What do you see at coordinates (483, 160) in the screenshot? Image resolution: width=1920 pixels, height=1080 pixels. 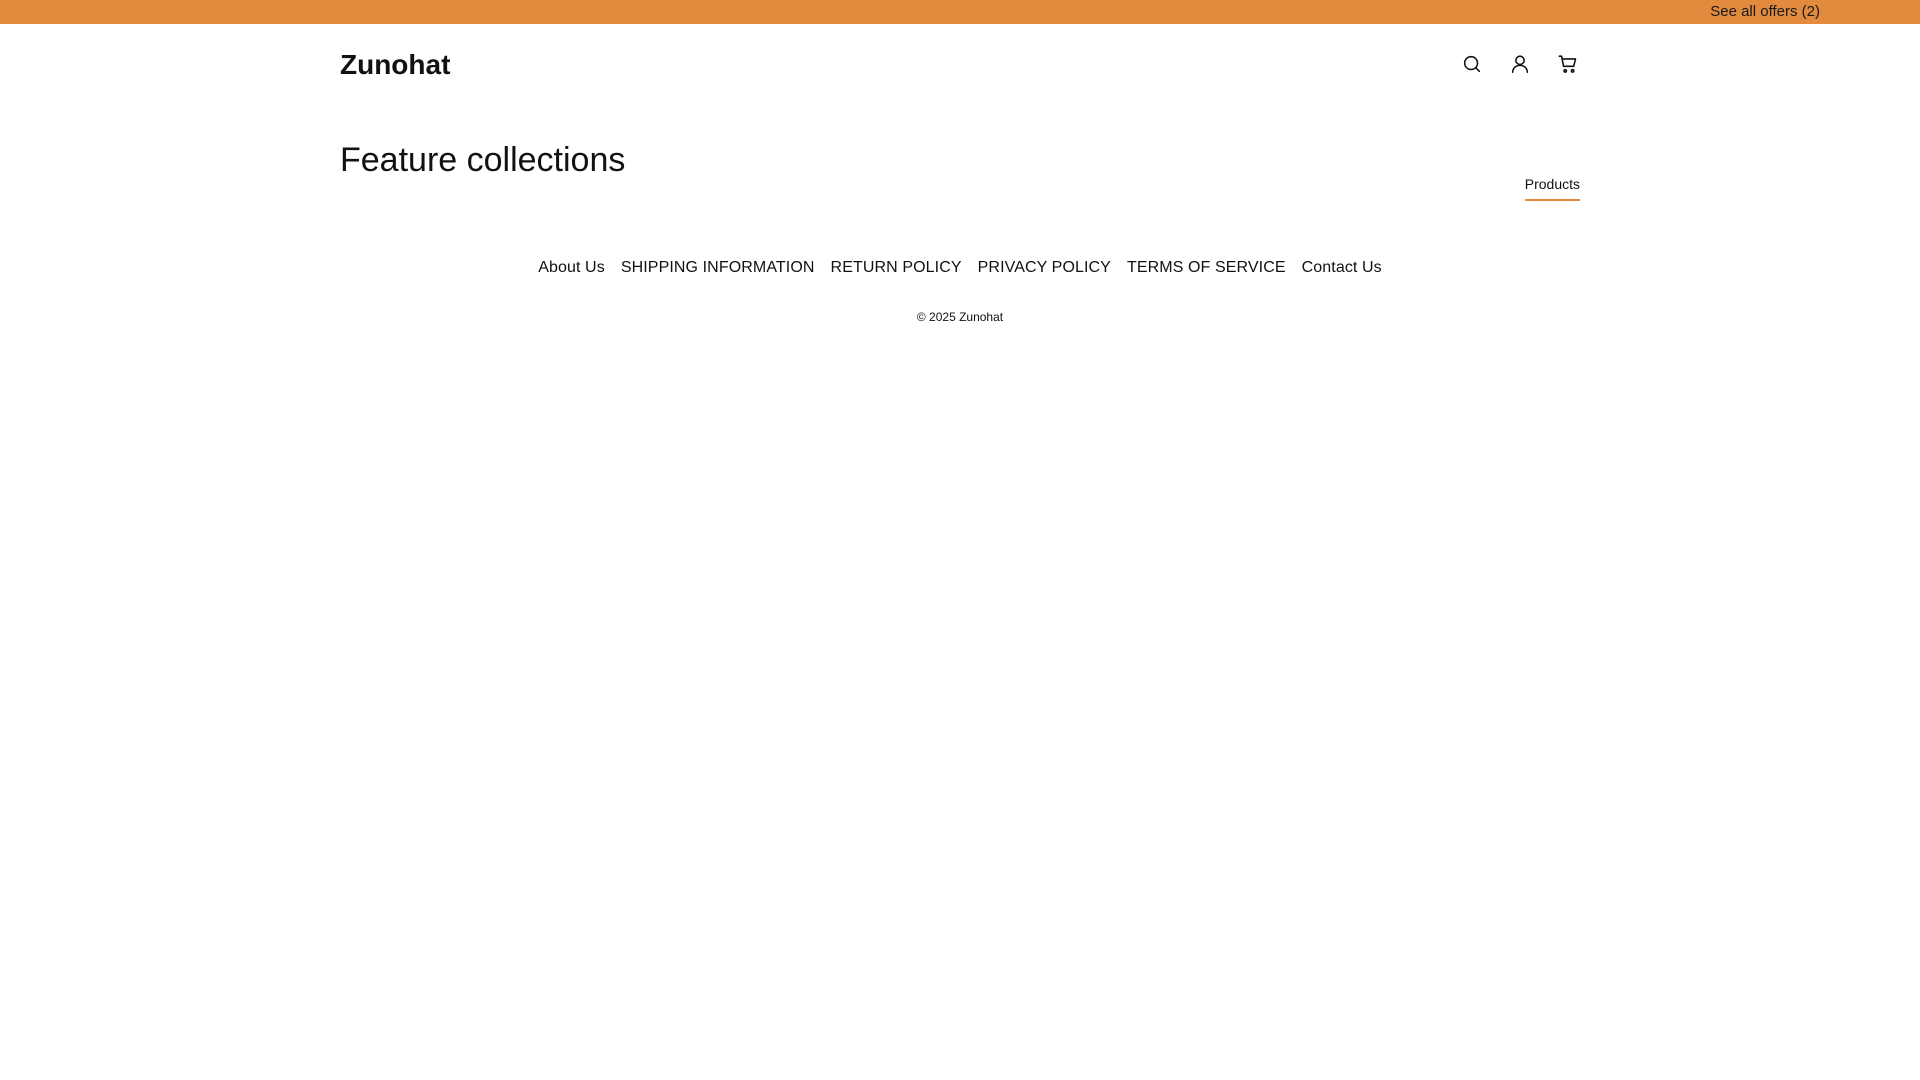 I see `section-title: Feature collections` at bounding box center [483, 160].